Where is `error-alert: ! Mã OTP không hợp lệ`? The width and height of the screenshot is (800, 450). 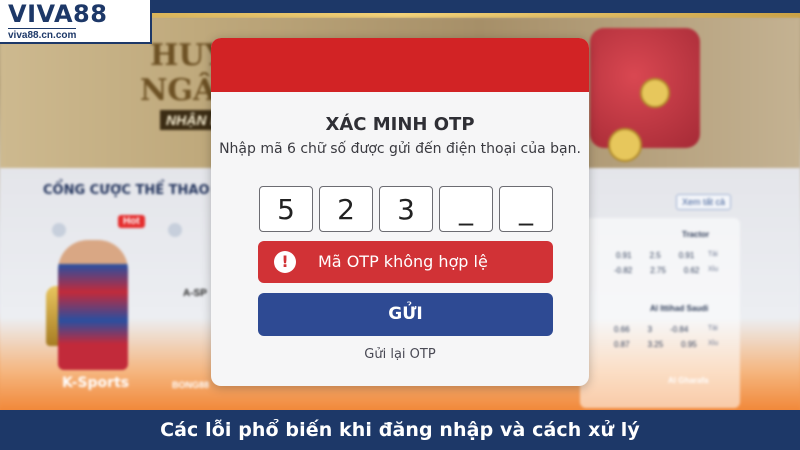 error-alert: ! Mã OTP không hợp lệ is located at coordinates (405, 262).